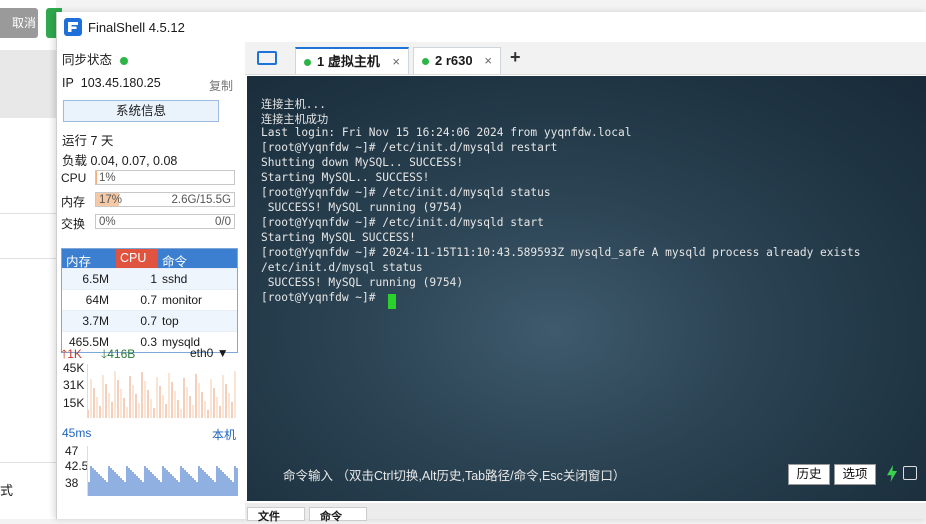 The image size is (926, 524). I want to click on background-panel, so click(28, 84).